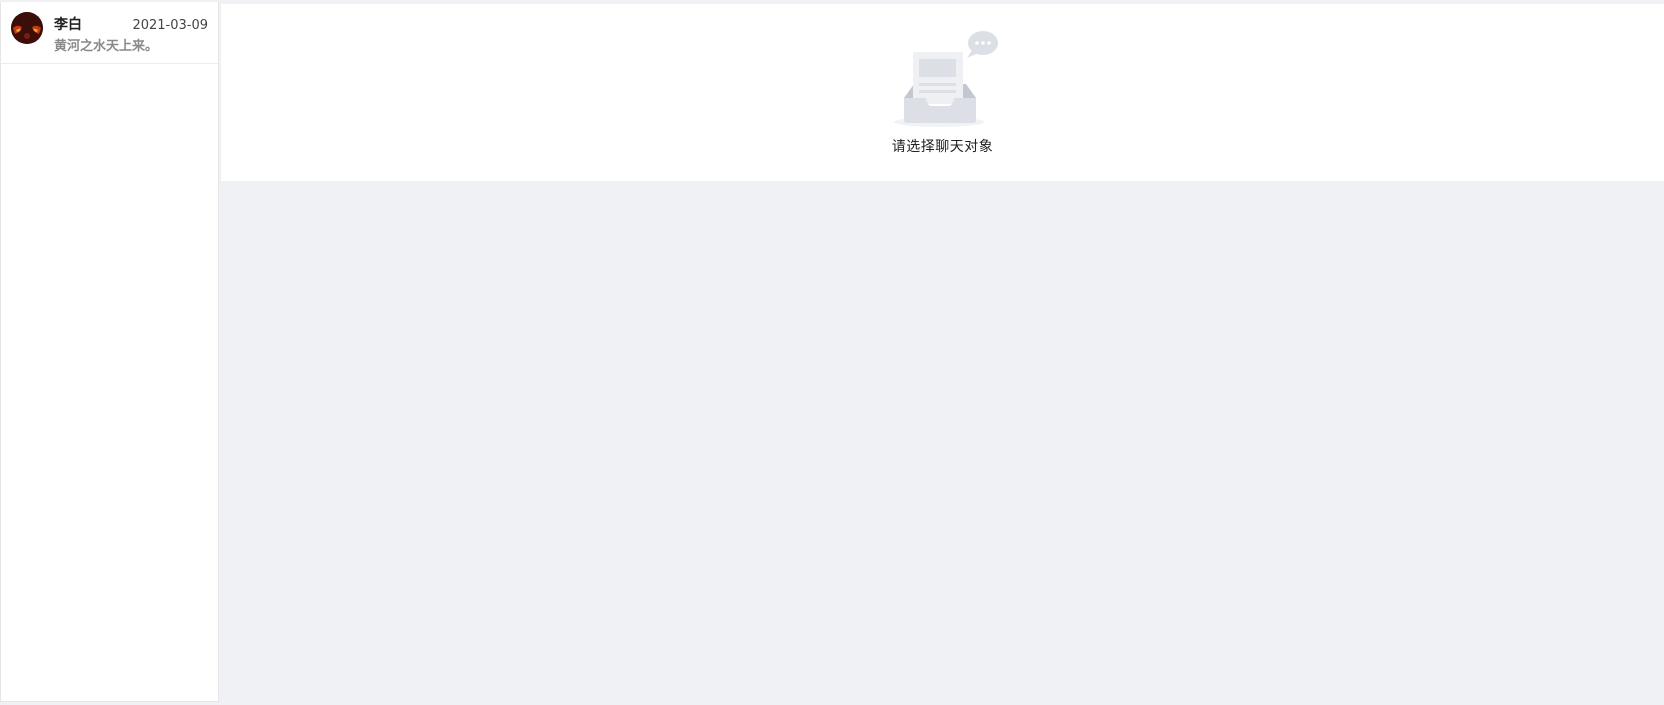 The width and height of the screenshot is (1664, 705). I want to click on empty-inbox-icon, so click(949, 79).